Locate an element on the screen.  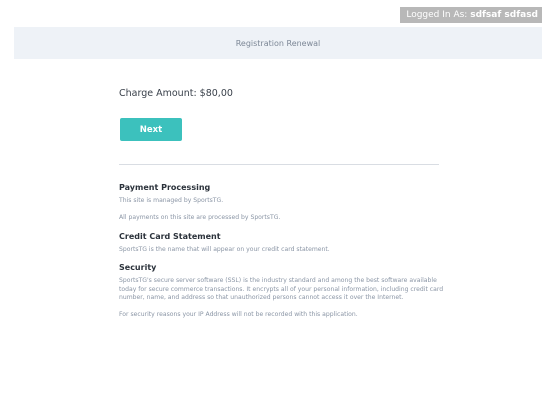
payment-processing-heading: Payment Processing is located at coordinates (165, 187).